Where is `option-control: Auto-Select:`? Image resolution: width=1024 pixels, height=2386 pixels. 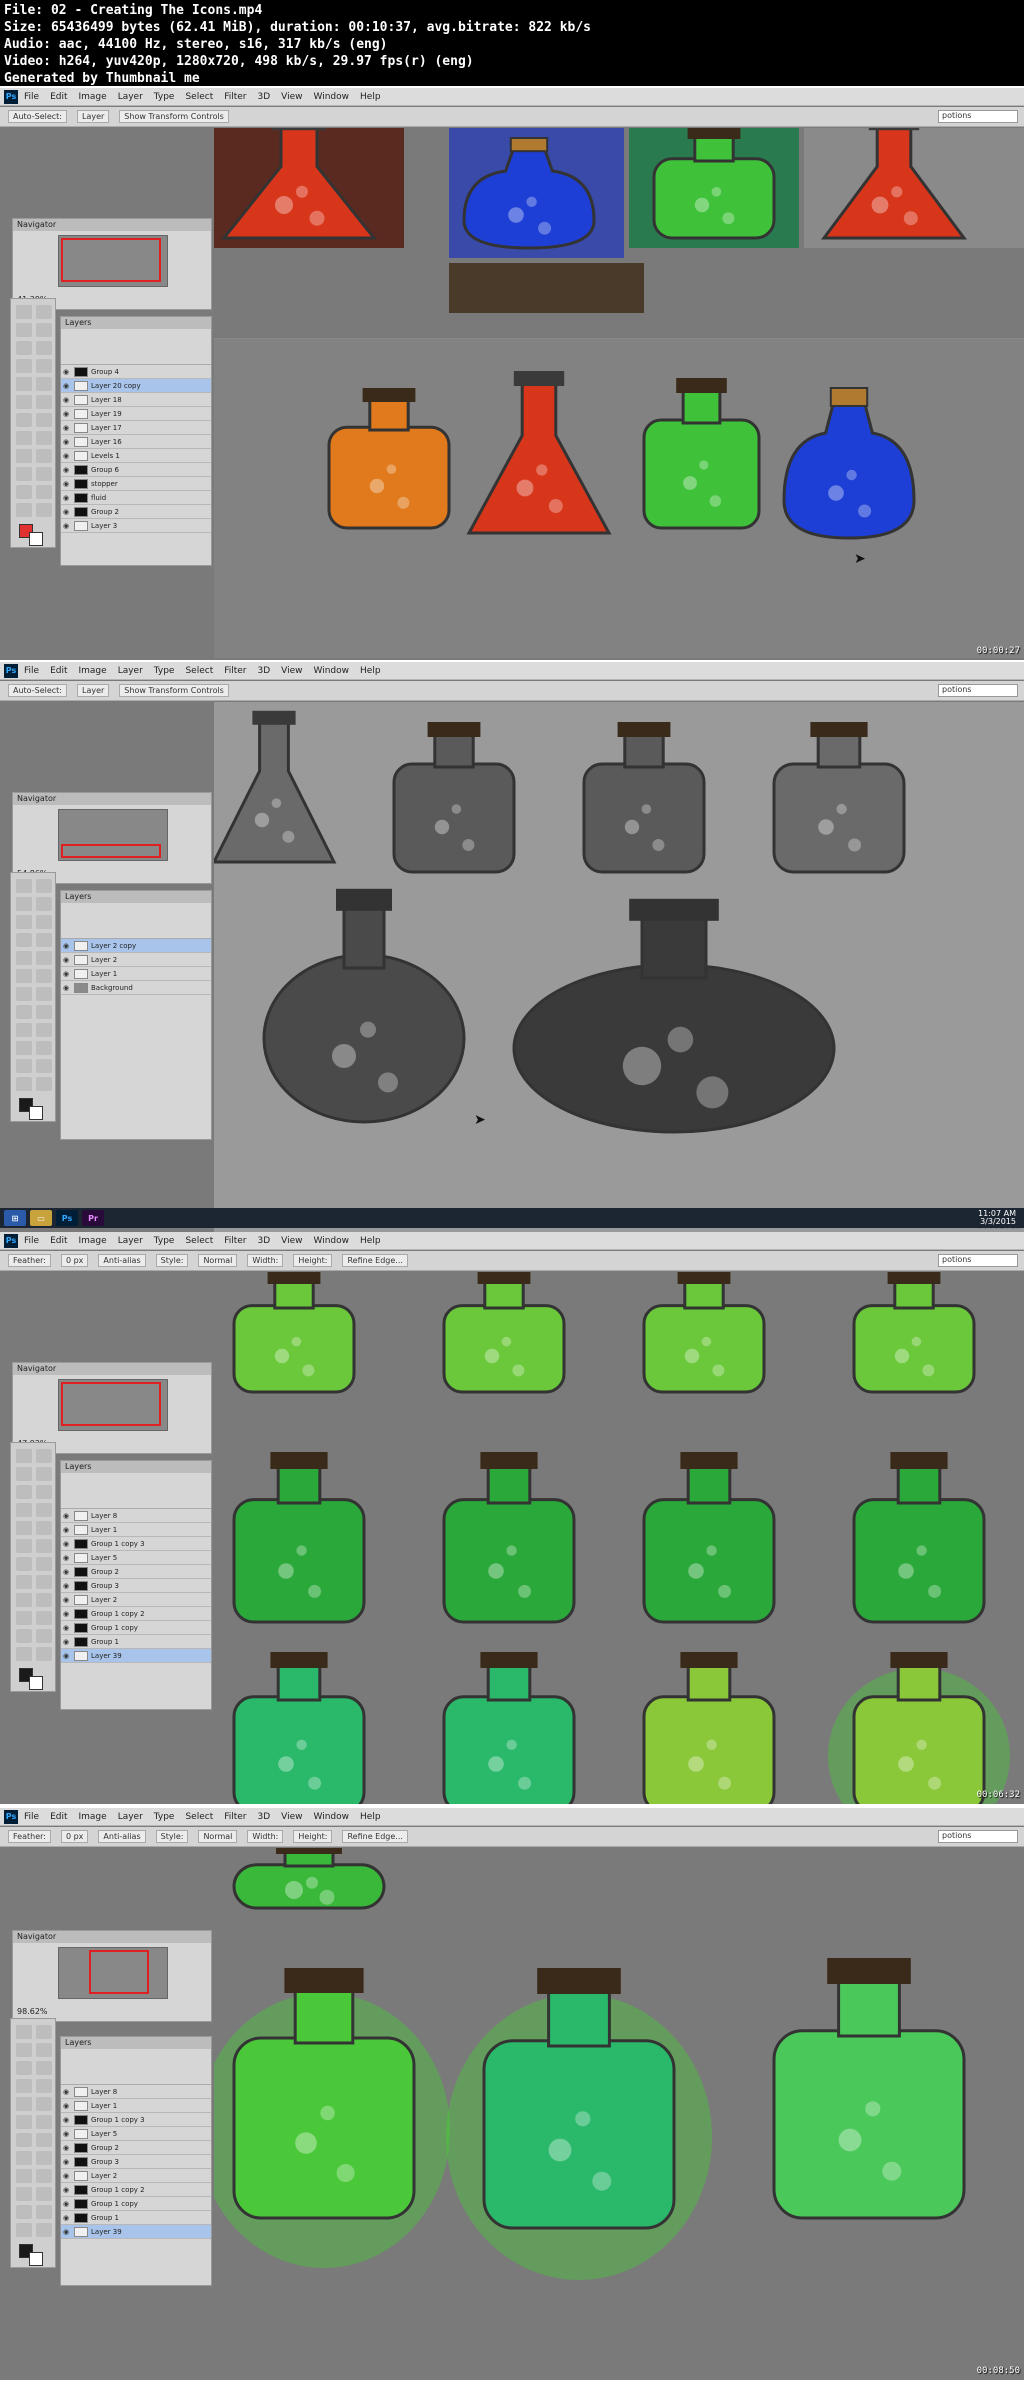
option-control: Auto-Select: is located at coordinates (37, 690).